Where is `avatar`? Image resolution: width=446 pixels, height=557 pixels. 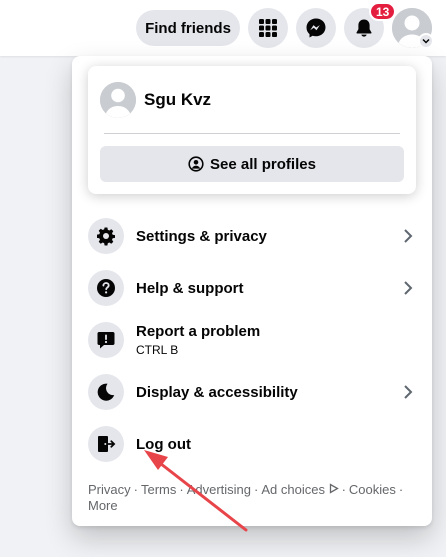
avatar is located at coordinates (118, 100).